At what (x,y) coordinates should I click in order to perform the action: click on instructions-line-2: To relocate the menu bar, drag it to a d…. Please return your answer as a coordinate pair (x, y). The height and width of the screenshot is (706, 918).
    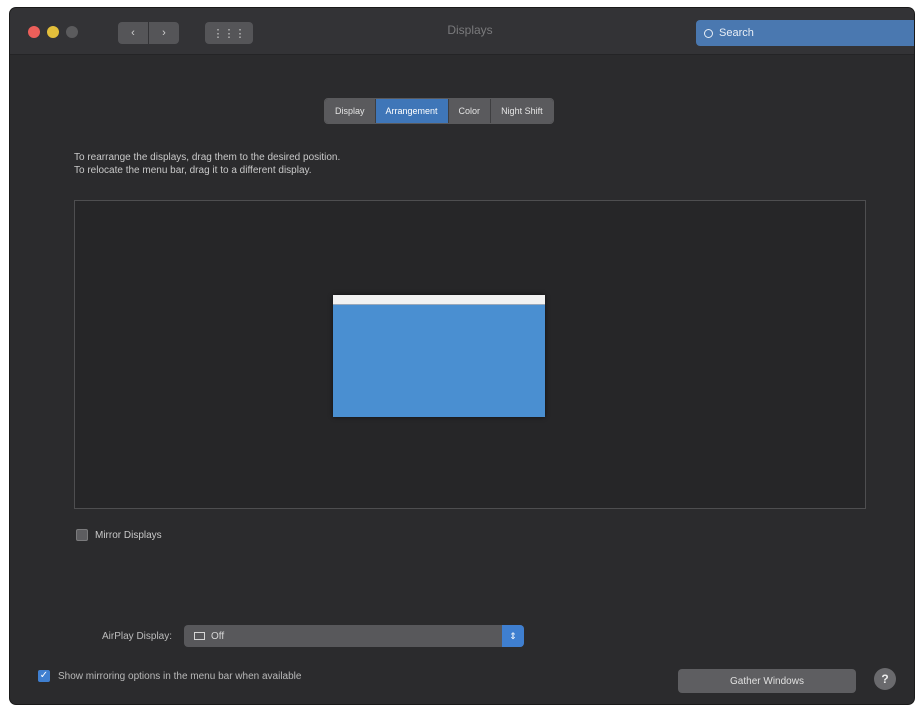
    Looking at the image, I should click on (193, 170).